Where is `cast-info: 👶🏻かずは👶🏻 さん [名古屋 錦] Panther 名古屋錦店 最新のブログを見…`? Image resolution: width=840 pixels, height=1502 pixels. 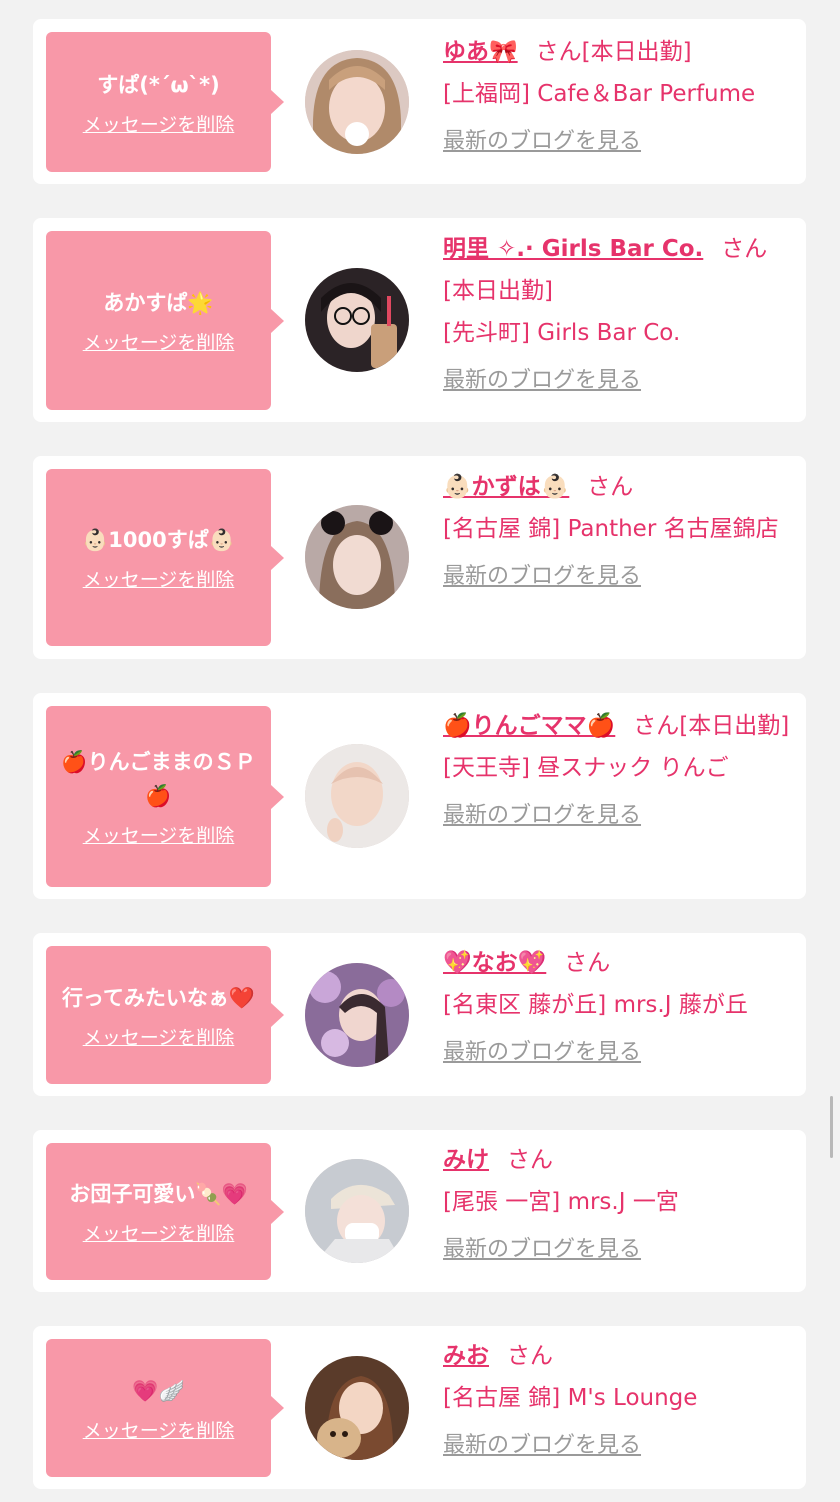 cast-info: 👶🏻かずは👶🏻 さん [名古屋 錦] Panther 名古屋錦店 最新のブログを見… is located at coordinates (619, 532).